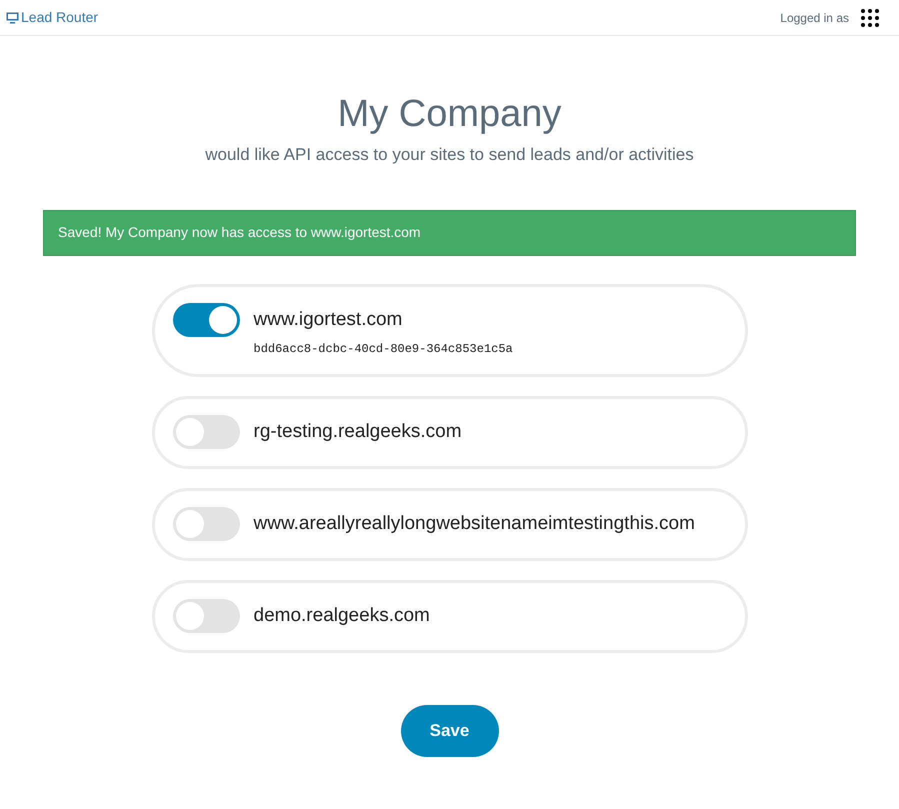  I want to click on page-subtitle: would like API access to your sites to send leads and/or activities, so click(449, 155).